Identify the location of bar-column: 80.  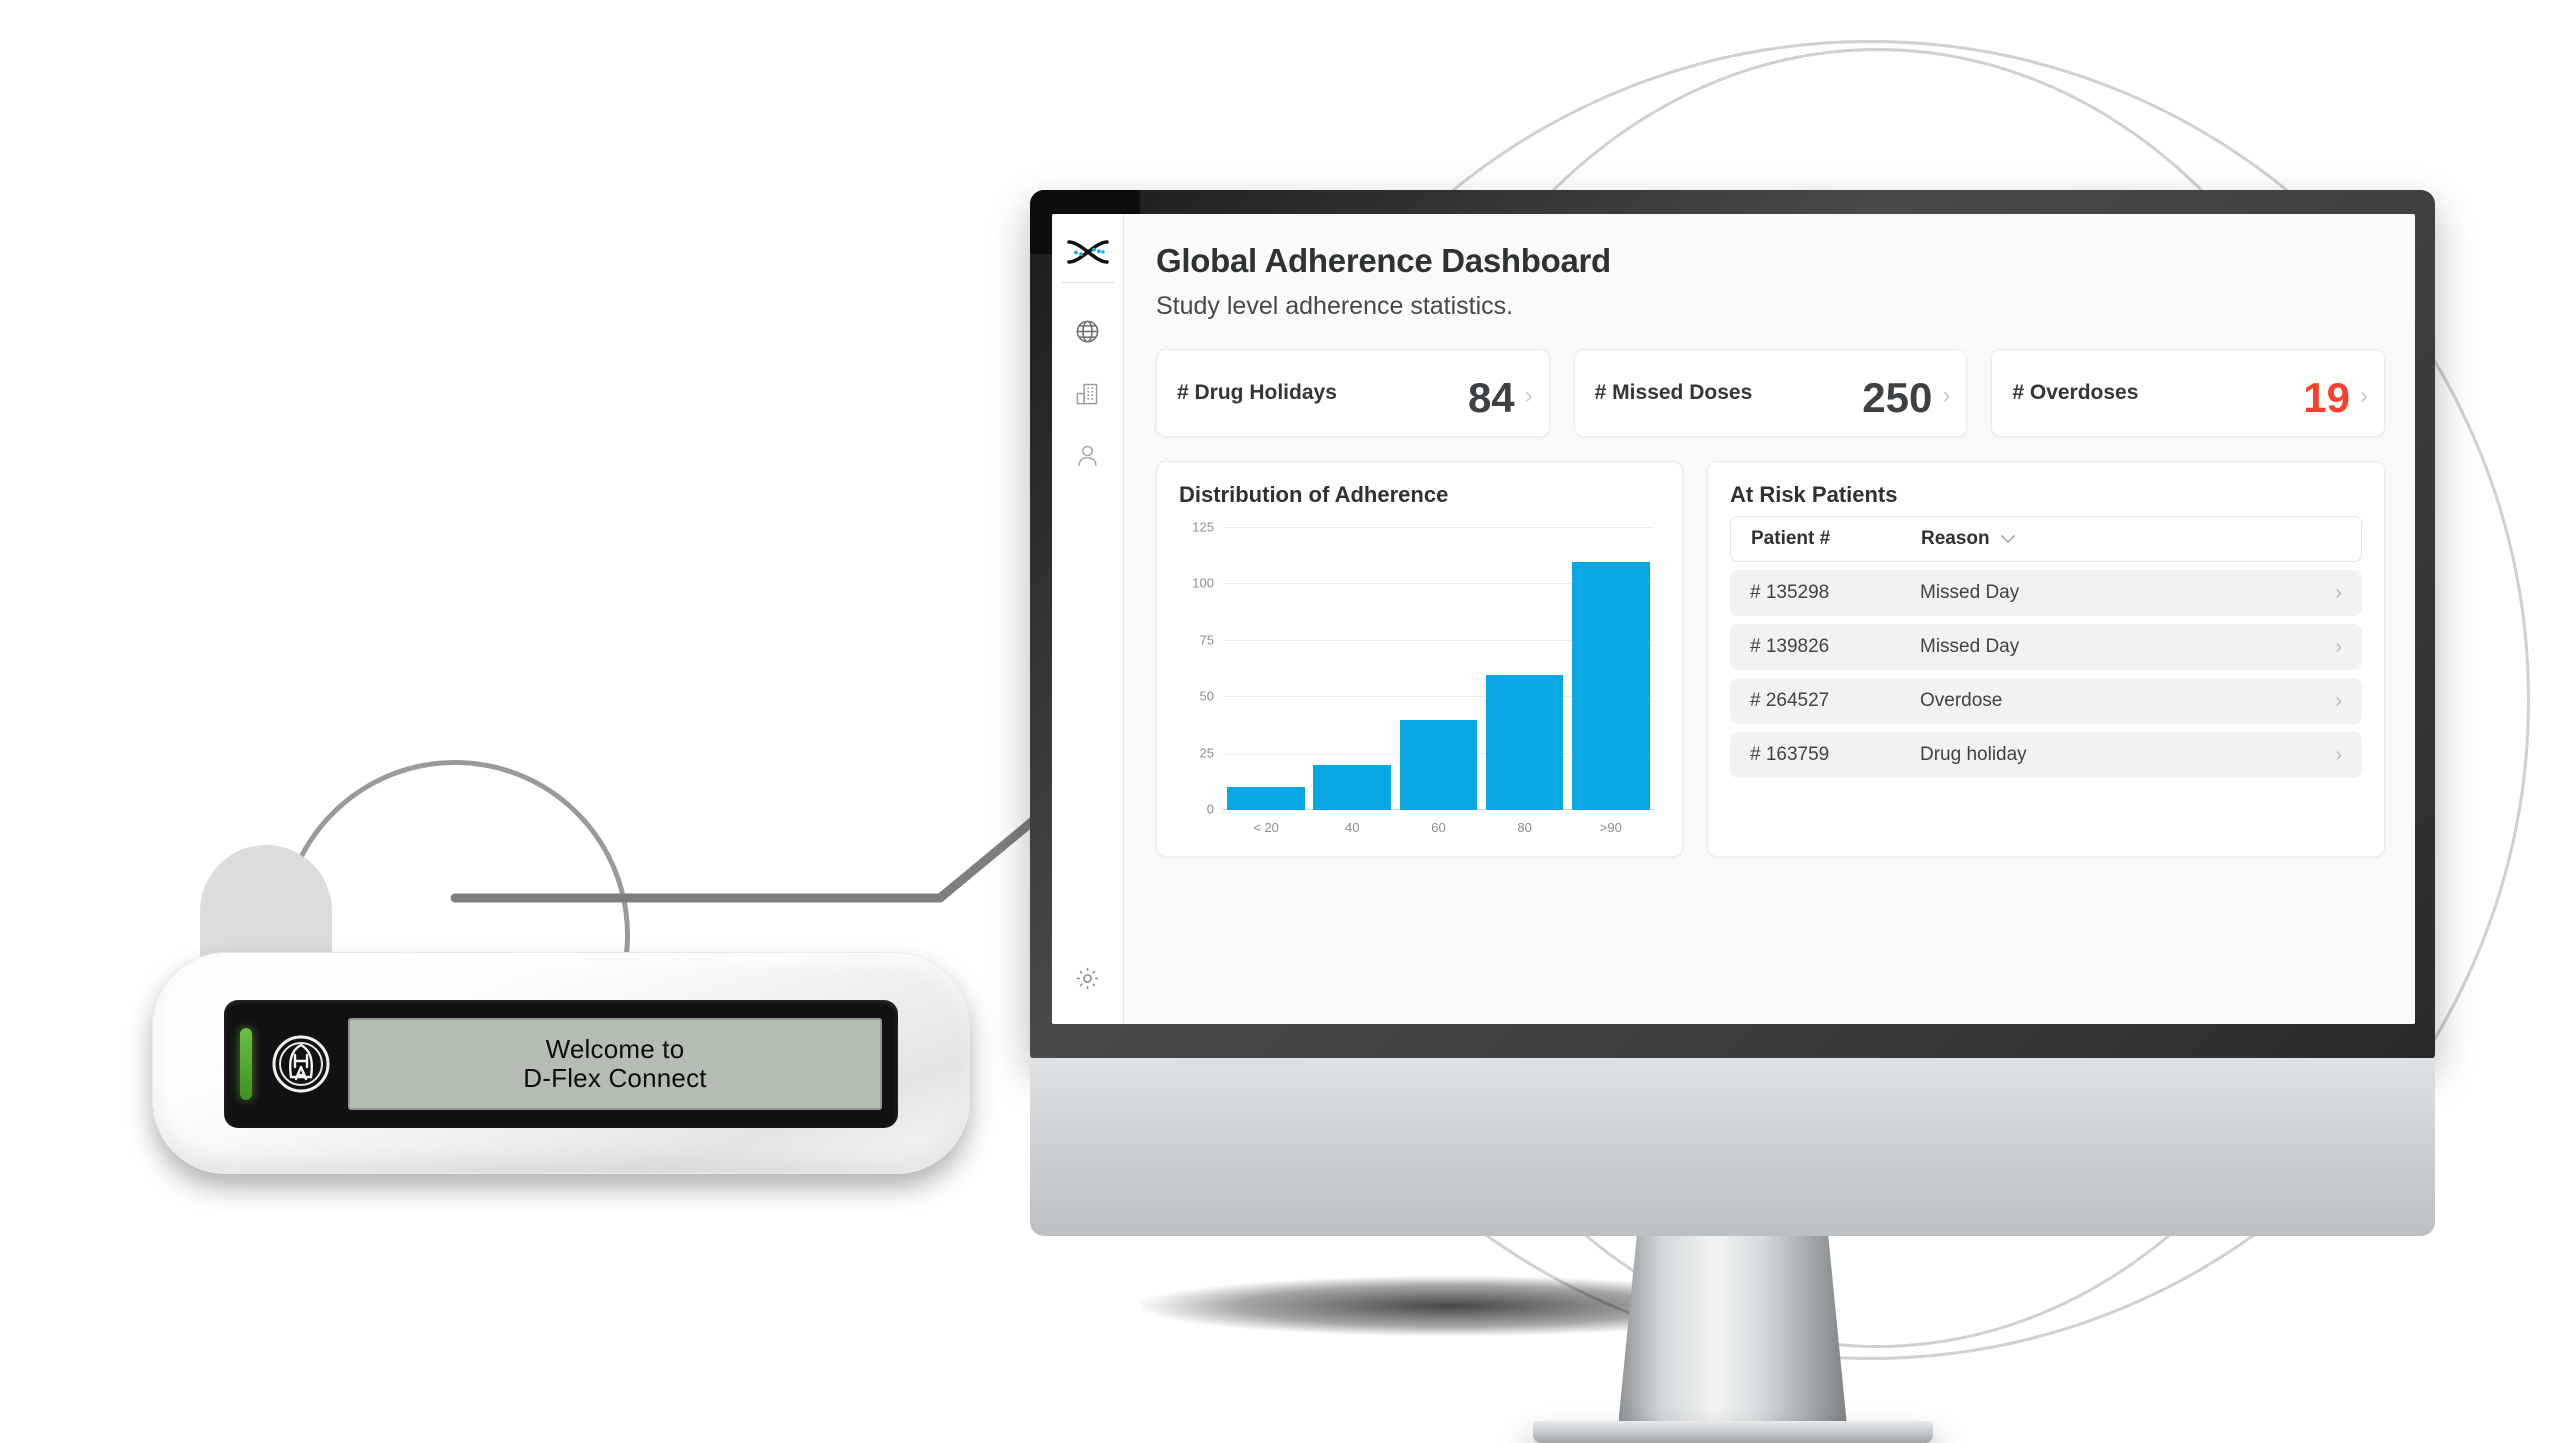
(1524, 681).